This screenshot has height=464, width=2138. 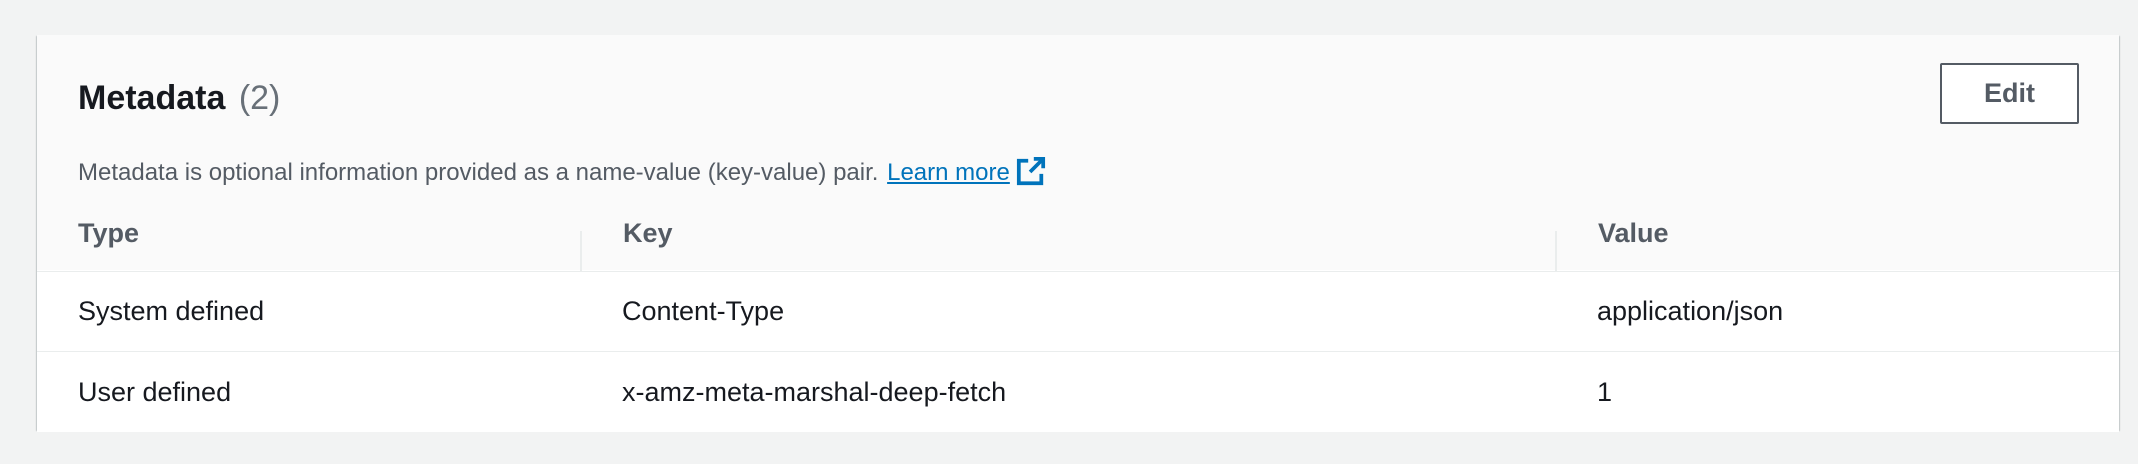 I want to click on learn-more-link: Learn more, so click(x=966, y=171).